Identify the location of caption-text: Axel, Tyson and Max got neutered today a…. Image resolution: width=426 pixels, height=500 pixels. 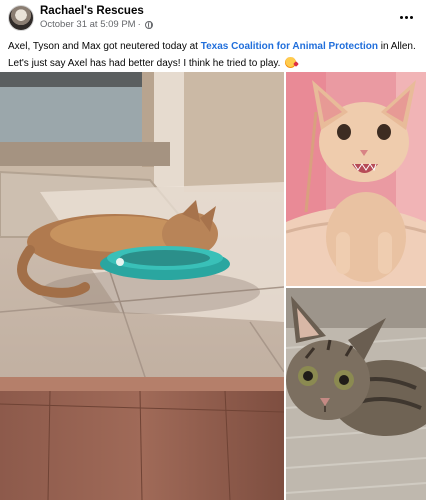
(104, 46).